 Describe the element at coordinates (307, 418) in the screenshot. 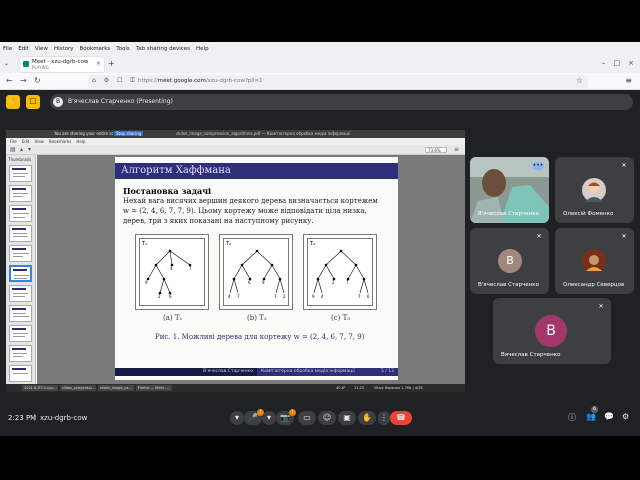

I see `captions-button: ▭` at that location.